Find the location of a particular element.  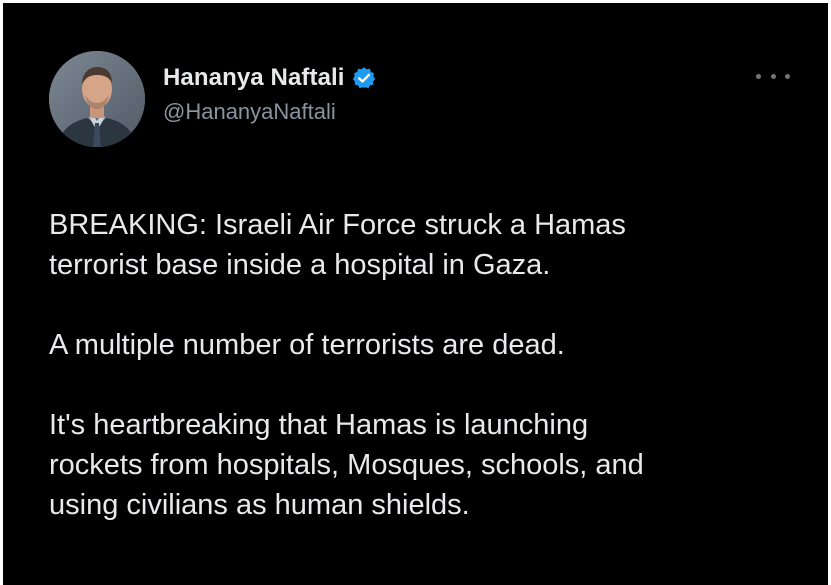

tweet-text-line: using civilians as human shields. is located at coordinates (259, 505).